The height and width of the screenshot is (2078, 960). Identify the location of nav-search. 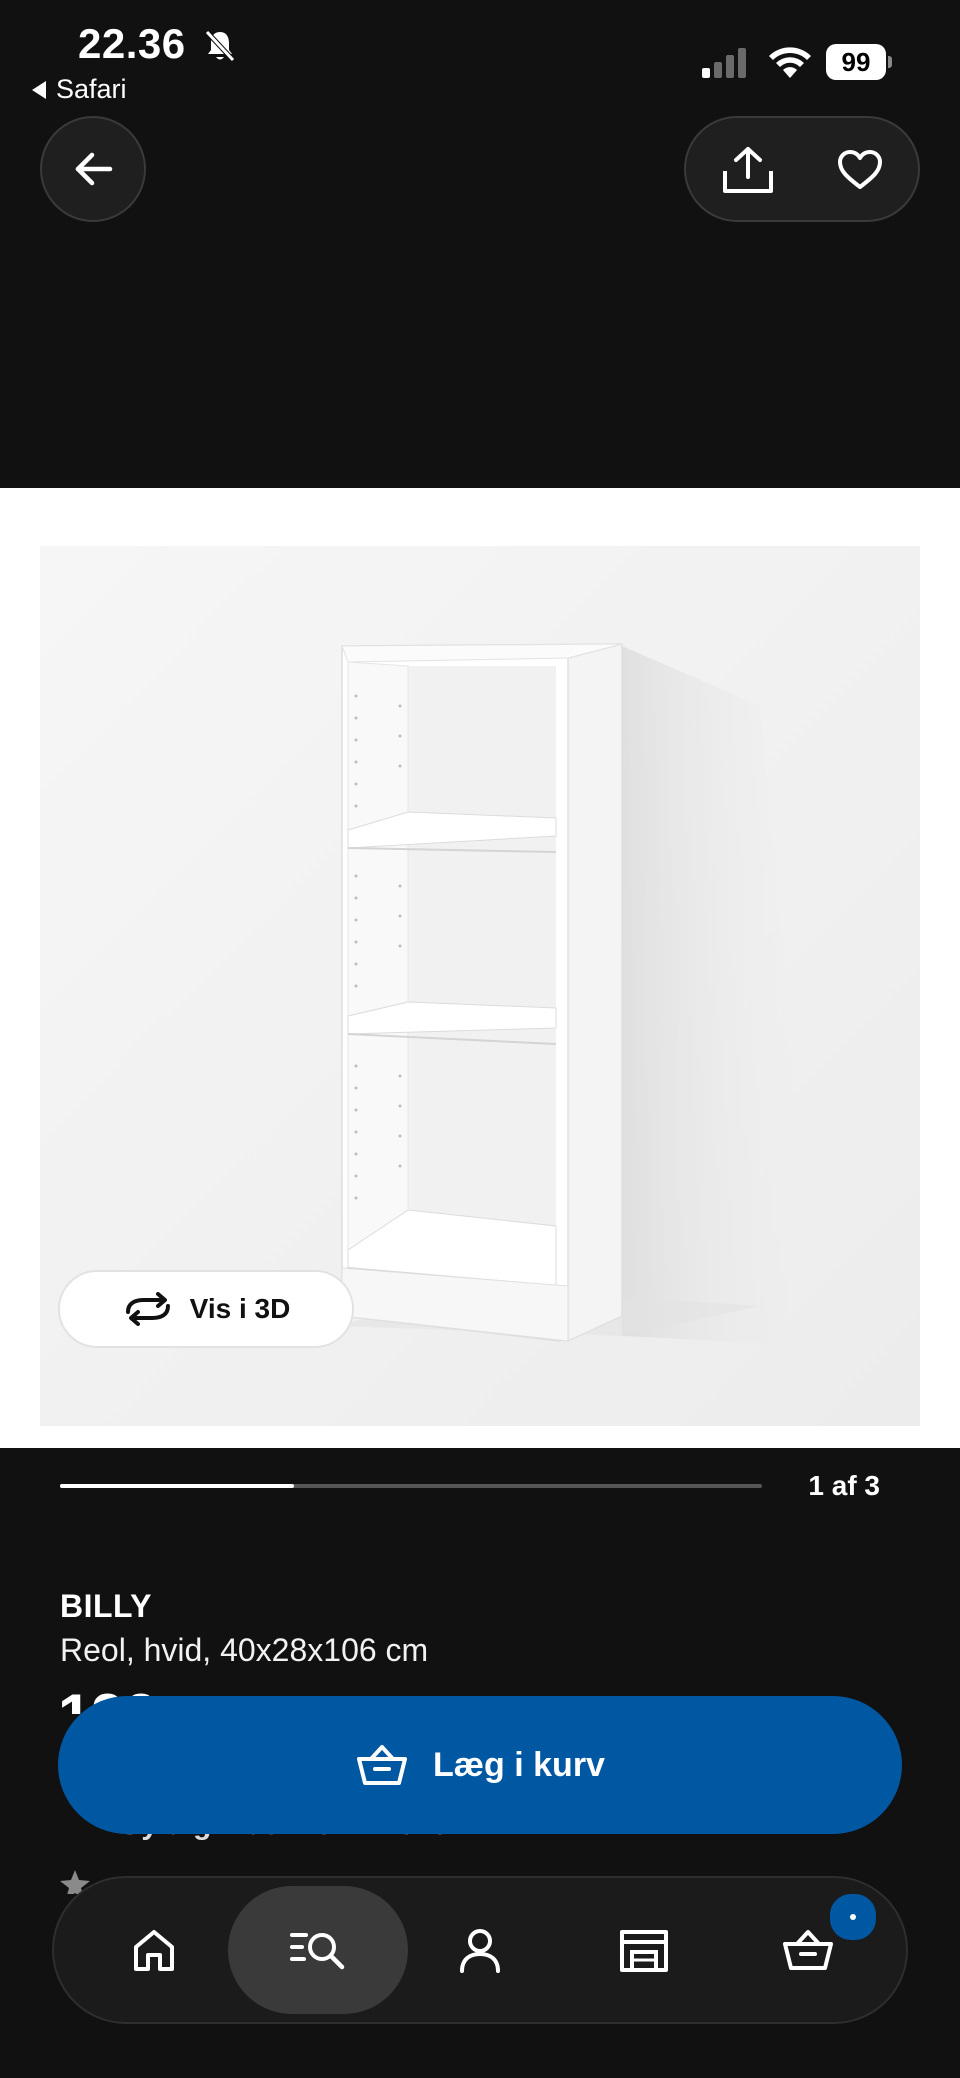
(318, 1950).